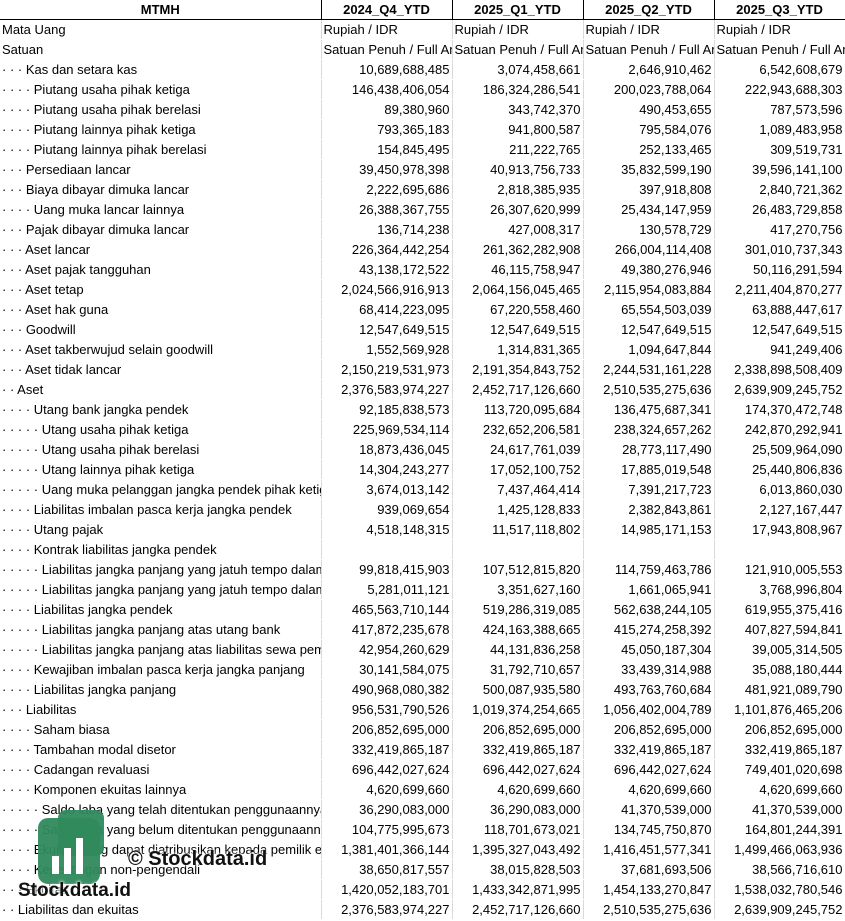 This screenshot has width=845, height=921. I want to click on value-cell: 1,433,342,871,995, so click(518, 889).